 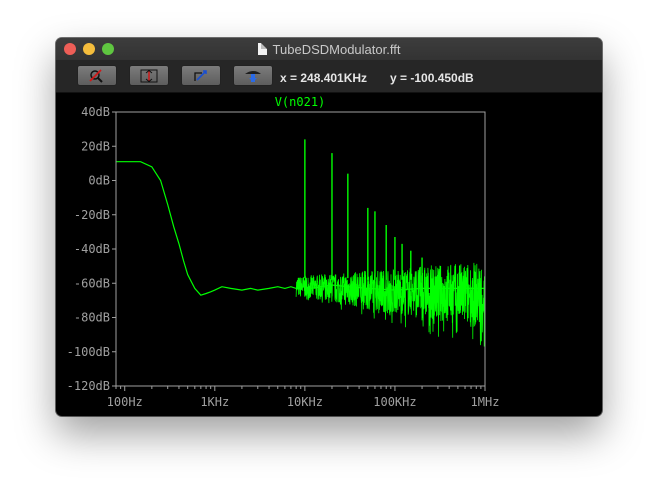 I want to click on y-tick-label: -60dB, so click(x=92, y=283).